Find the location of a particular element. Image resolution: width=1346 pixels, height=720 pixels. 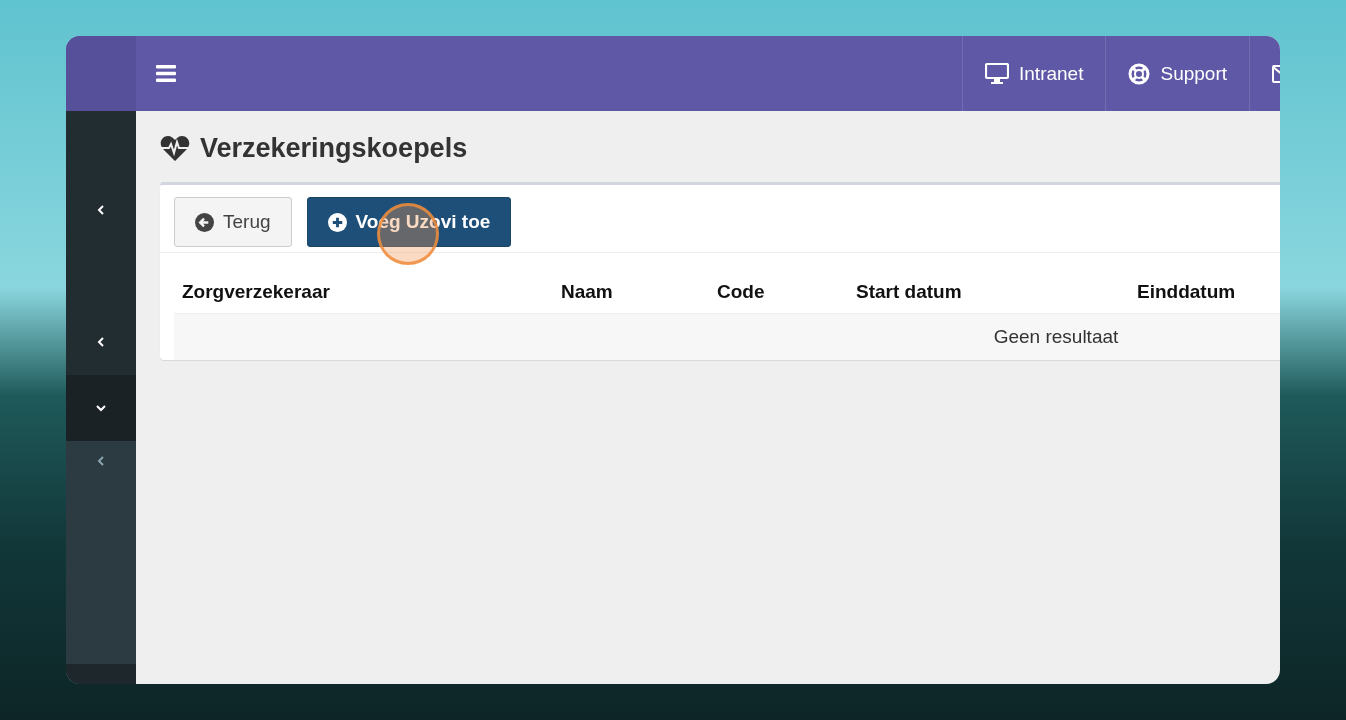

nav-link: Support is located at coordinates (1177, 73).